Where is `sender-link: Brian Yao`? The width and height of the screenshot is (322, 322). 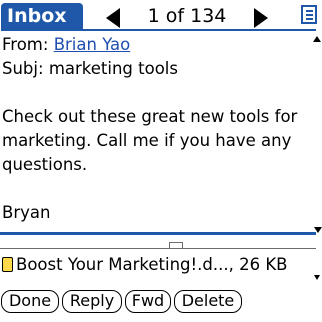 sender-link: Brian Yao is located at coordinates (92, 44).